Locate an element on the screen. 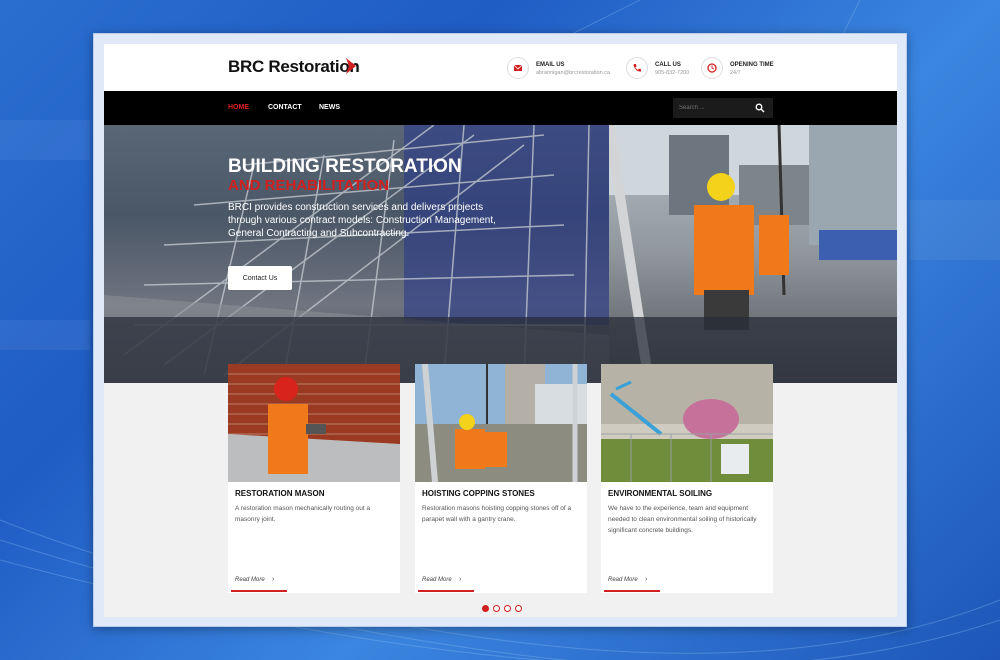 Image resolution: width=1000 pixels, height=660 pixels. search-input is located at coordinates (714, 108).